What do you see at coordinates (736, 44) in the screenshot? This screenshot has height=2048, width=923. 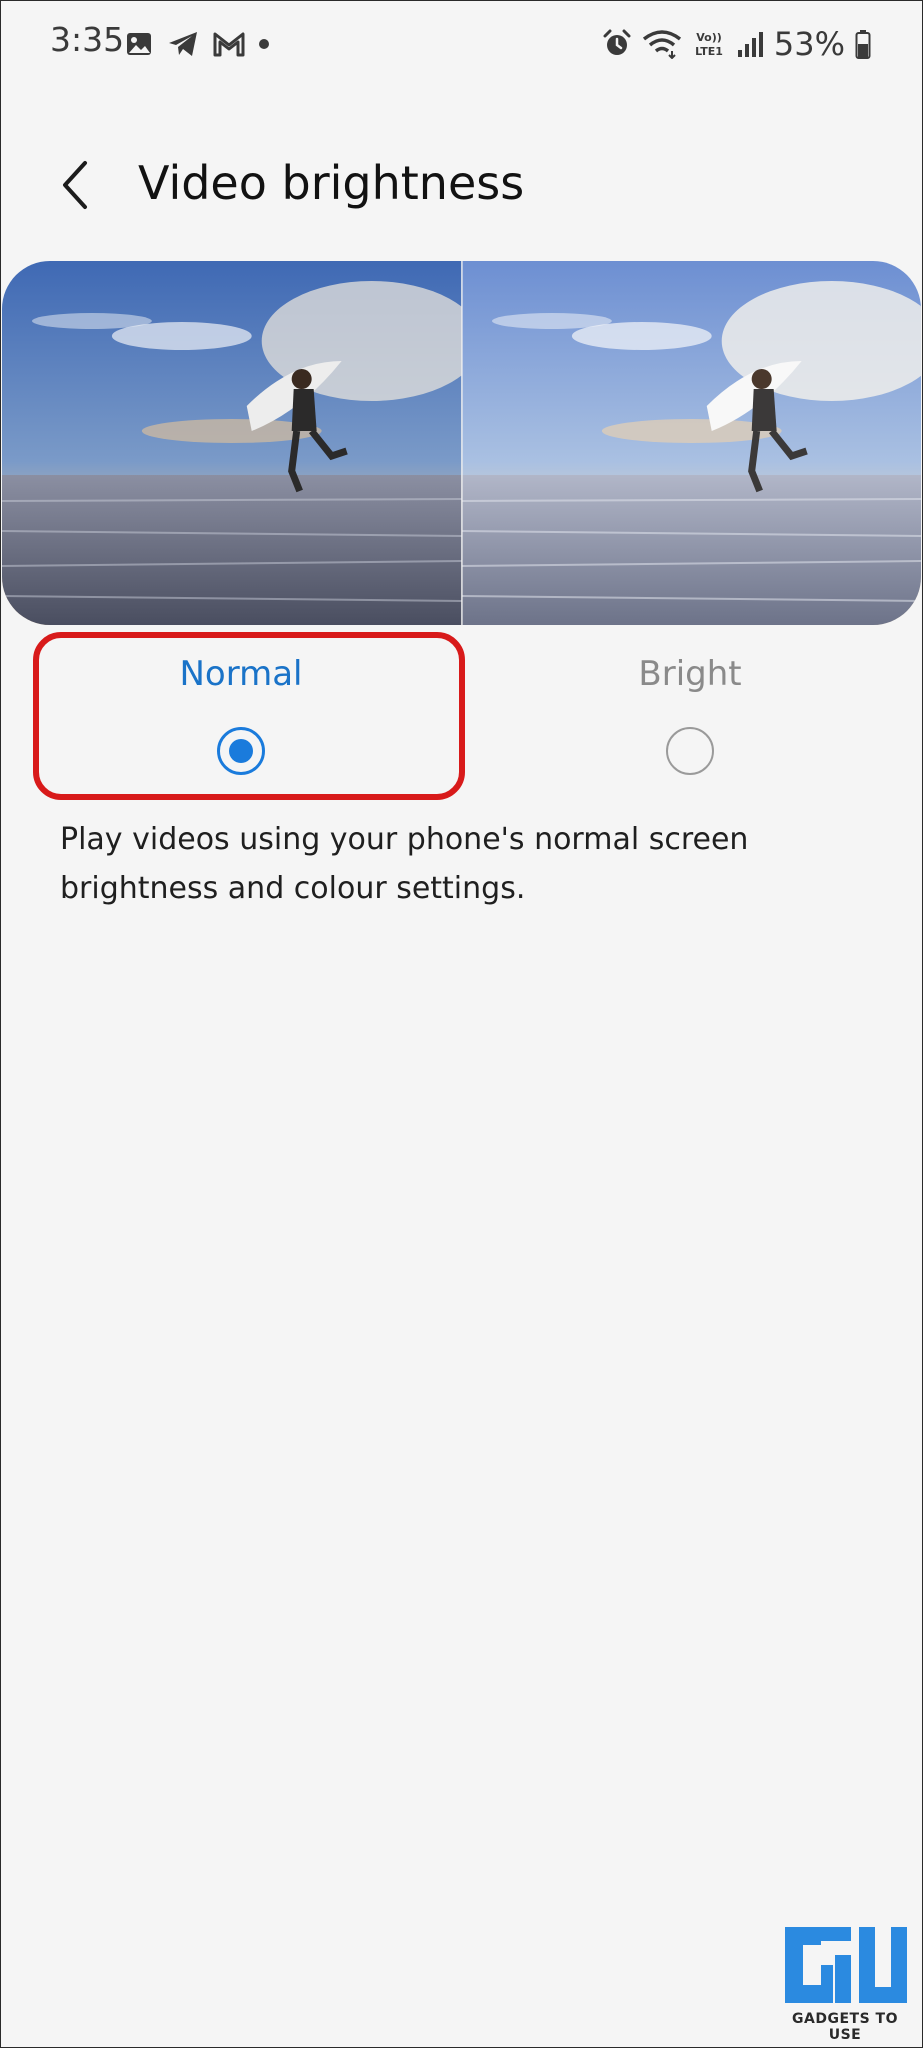 I see `status-system-icons: Vo)) LTE1 53%` at bounding box center [736, 44].